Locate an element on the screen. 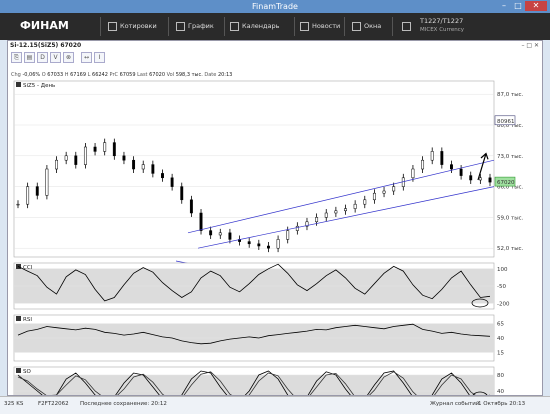 Image resolution: width=550 pixels, height=414 pixels. y-tick-label: -200 is located at coordinates (503, 304).